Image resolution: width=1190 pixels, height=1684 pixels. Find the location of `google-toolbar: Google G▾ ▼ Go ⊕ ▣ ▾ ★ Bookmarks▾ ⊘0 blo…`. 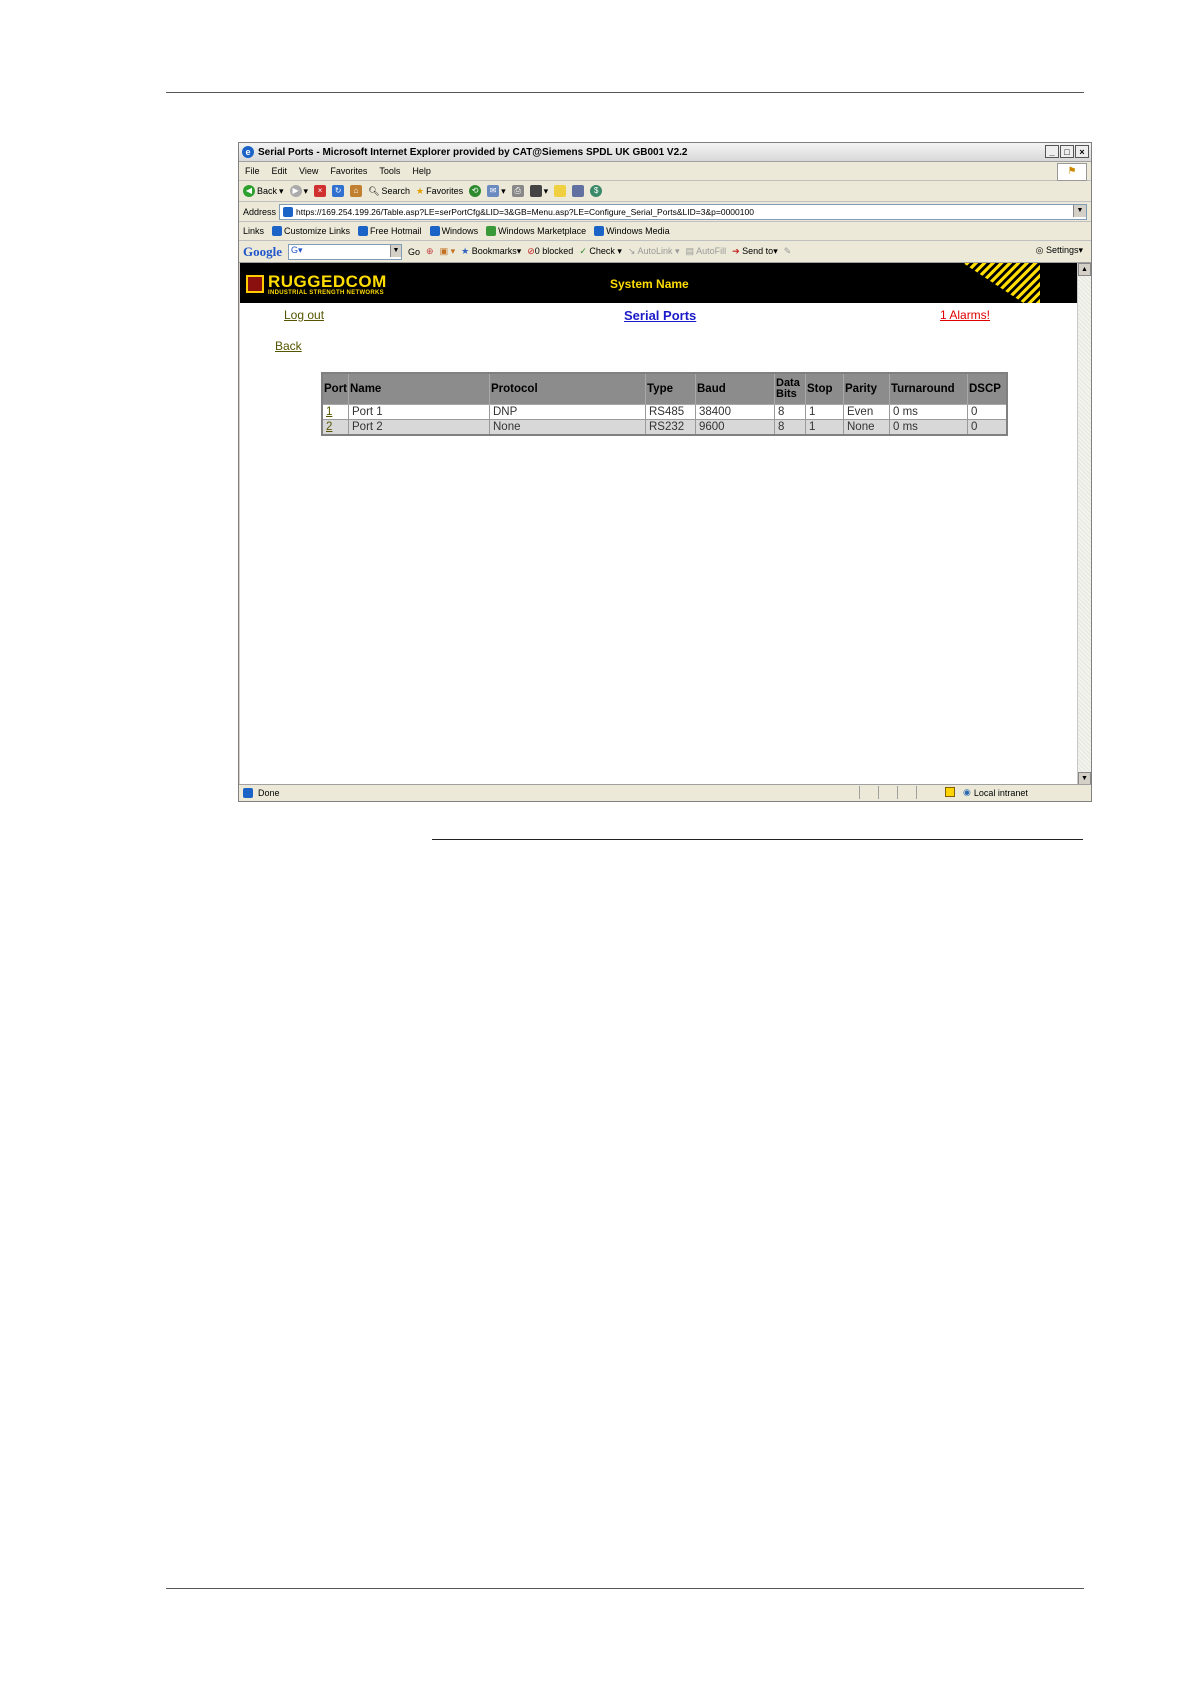

google-toolbar: Google G▾ ▼ Go ⊕ ▣ ▾ ★ Bookmarks▾ ⊘0 blo… is located at coordinates (665, 252).